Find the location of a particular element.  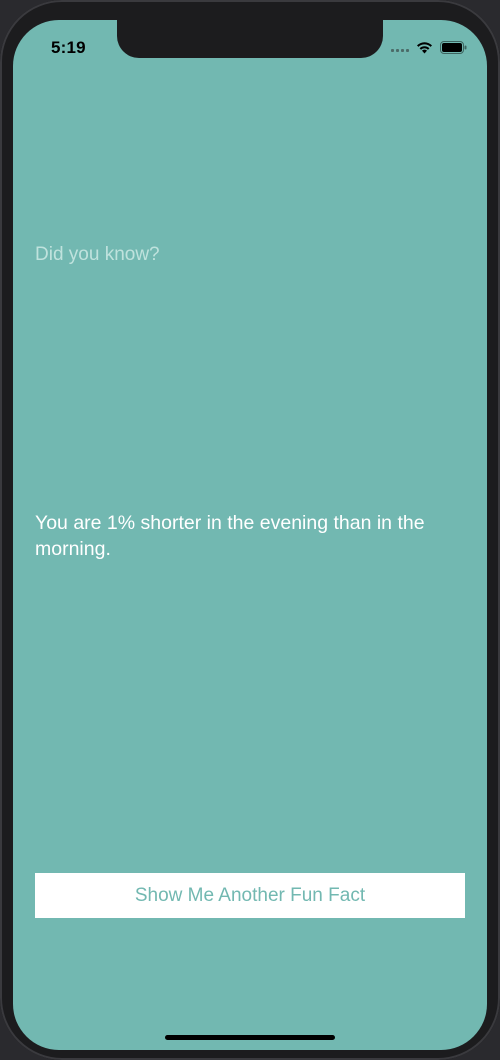

status-icons is located at coordinates (429, 47).